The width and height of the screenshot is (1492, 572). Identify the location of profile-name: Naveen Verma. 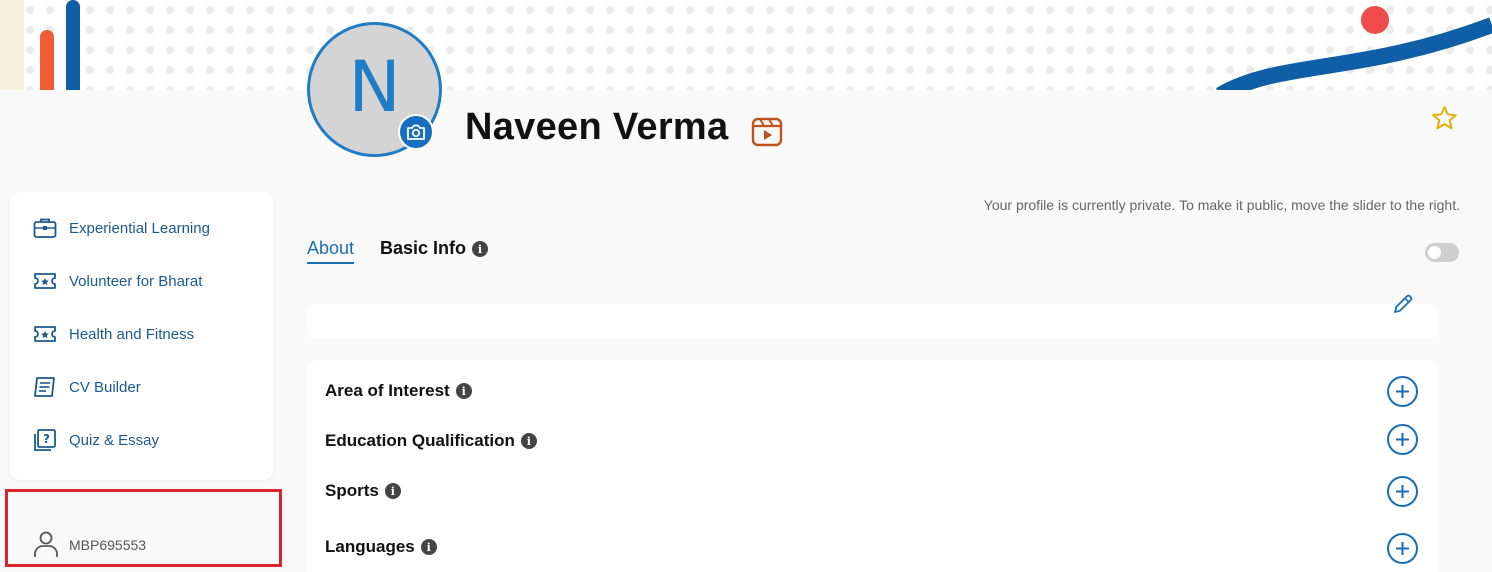
(597, 127).